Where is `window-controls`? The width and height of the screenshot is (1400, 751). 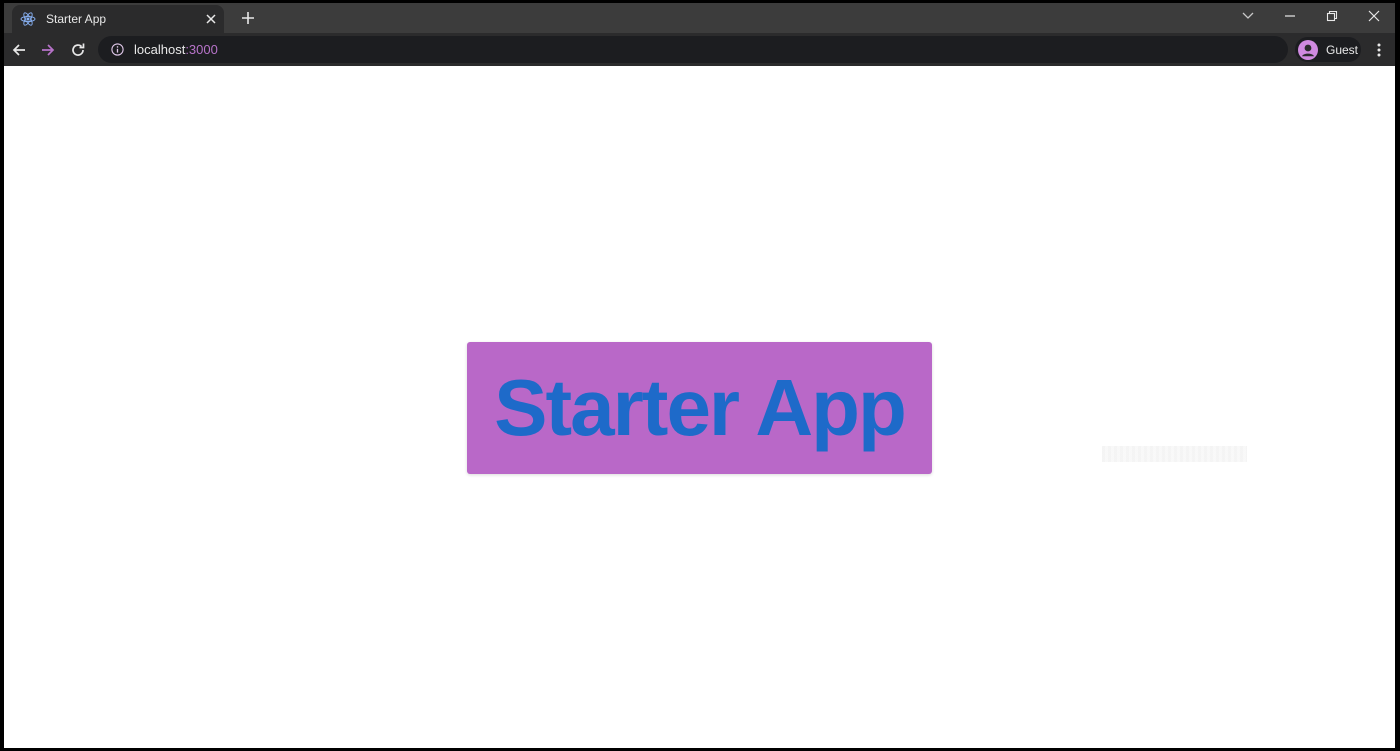 window-controls is located at coordinates (1311, 16).